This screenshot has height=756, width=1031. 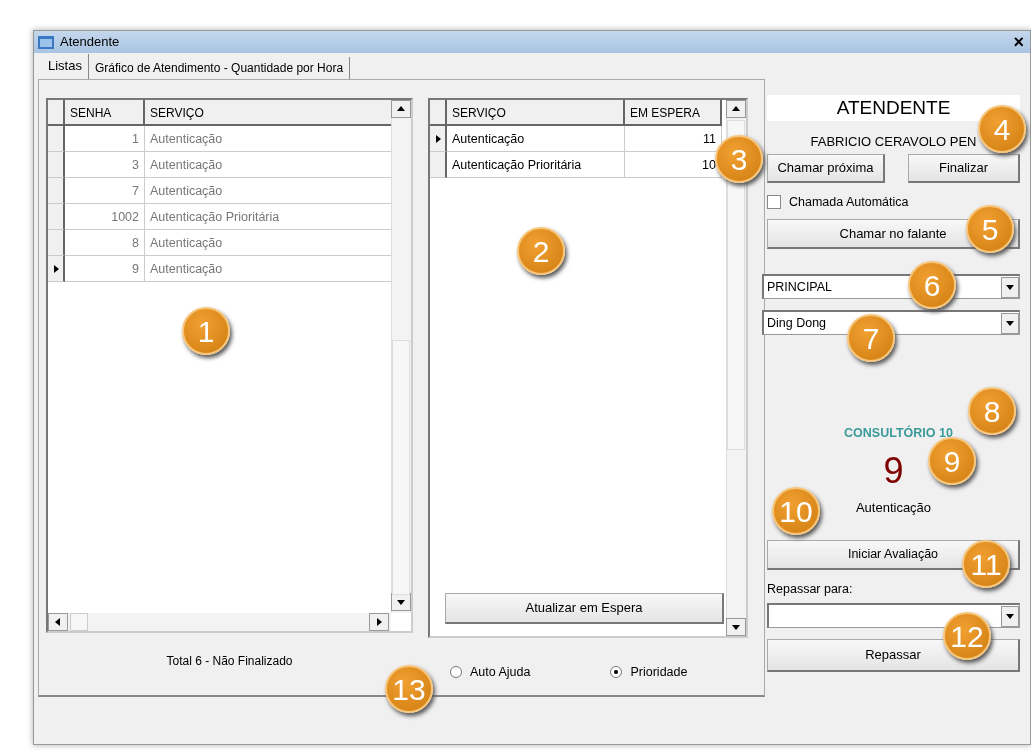 I want to click on table-cell: 1002, so click(x=105, y=217).